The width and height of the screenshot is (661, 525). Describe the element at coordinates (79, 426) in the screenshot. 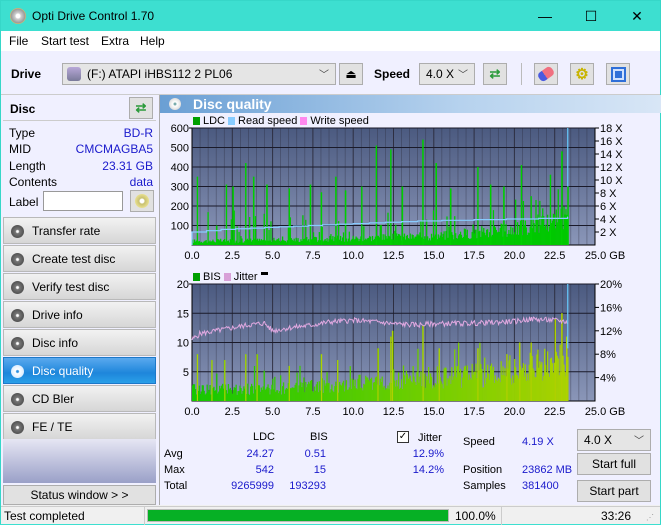

I see `nav-fe-te: FE / TE` at that location.